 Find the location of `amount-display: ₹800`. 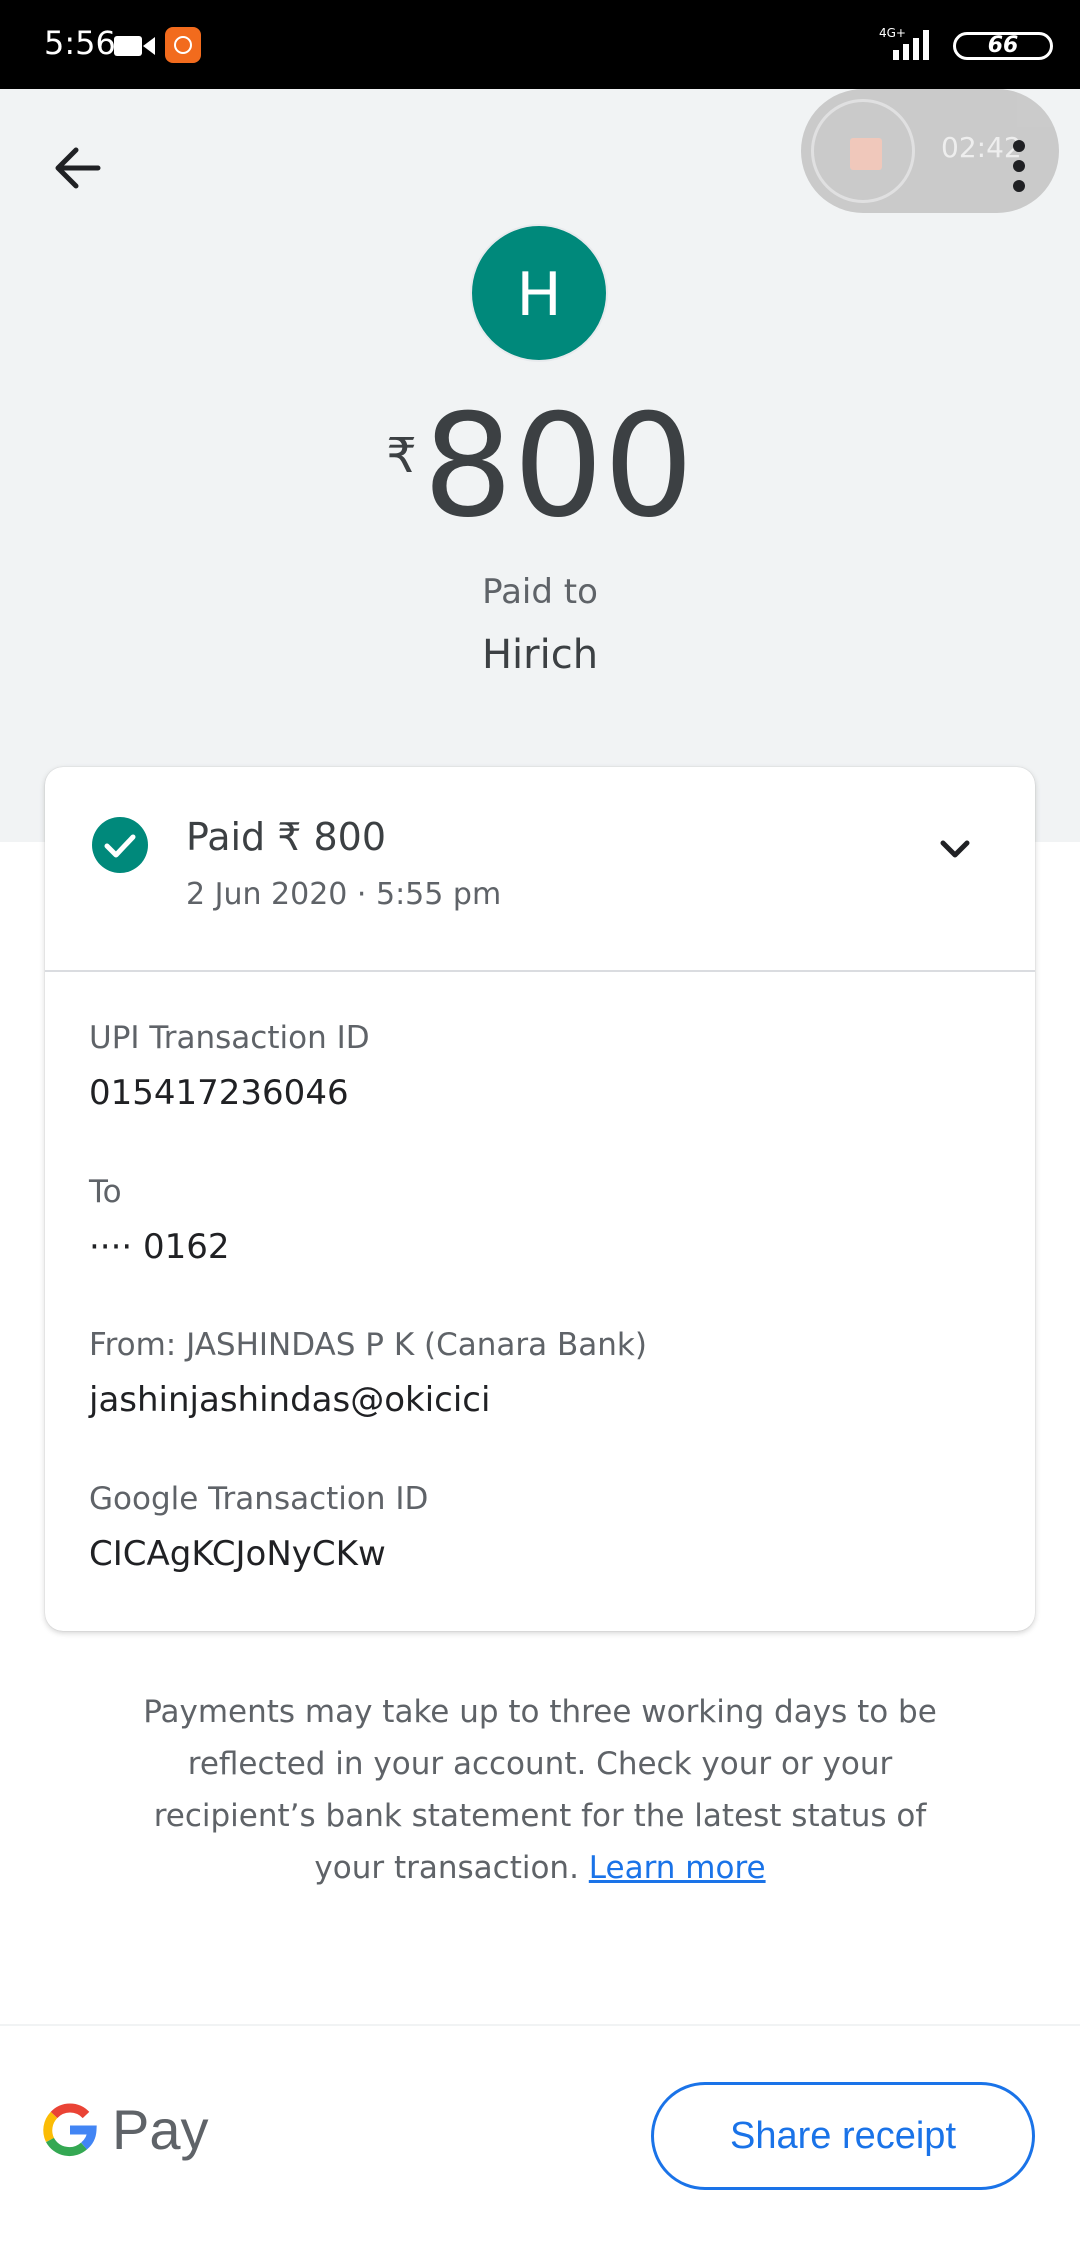

amount-display: ₹800 is located at coordinates (540, 467).